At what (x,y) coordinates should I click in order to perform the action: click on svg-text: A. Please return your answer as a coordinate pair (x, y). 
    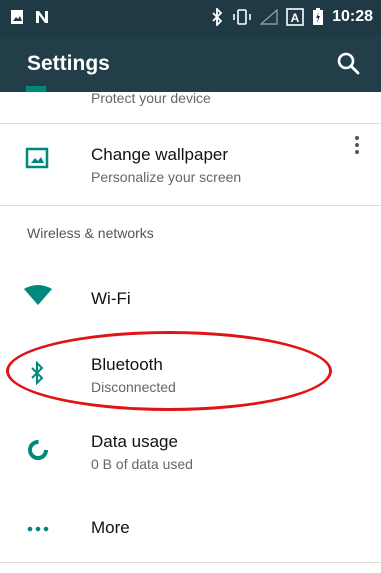
    Looking at the image, I should click on (295, 18).